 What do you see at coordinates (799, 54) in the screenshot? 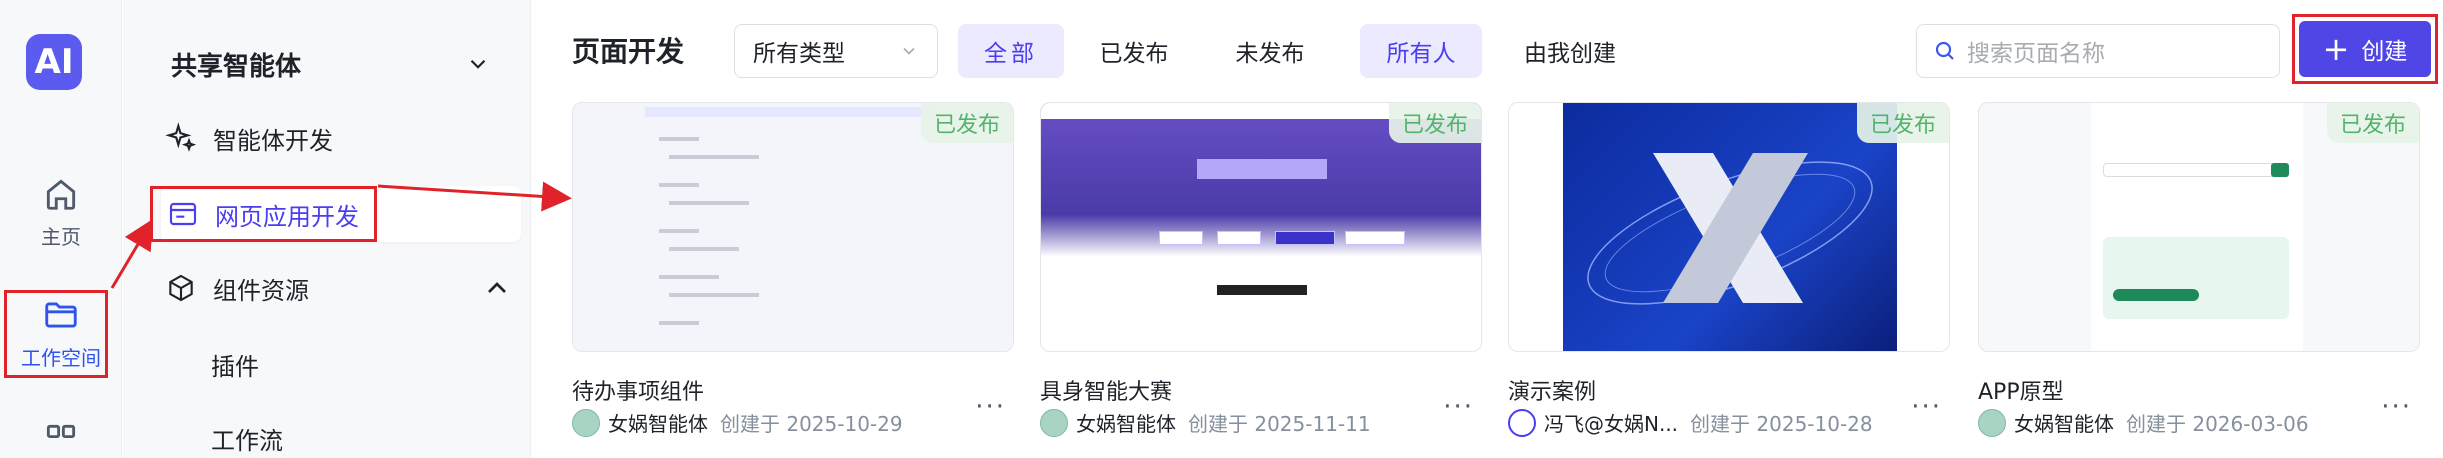
I see `type-select-value: 所有类型` at bounding box center [799, 54].